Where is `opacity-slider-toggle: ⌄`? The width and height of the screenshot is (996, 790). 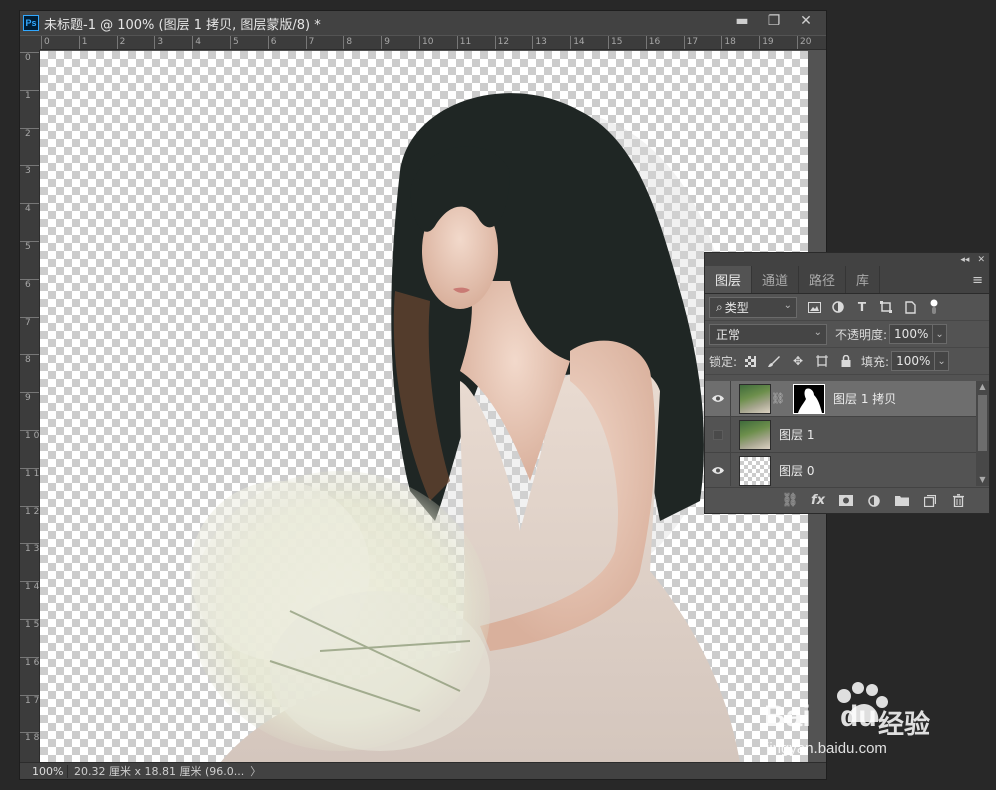
opacity-slider-toggle: ⌄ is located at coordinates (940, 334).